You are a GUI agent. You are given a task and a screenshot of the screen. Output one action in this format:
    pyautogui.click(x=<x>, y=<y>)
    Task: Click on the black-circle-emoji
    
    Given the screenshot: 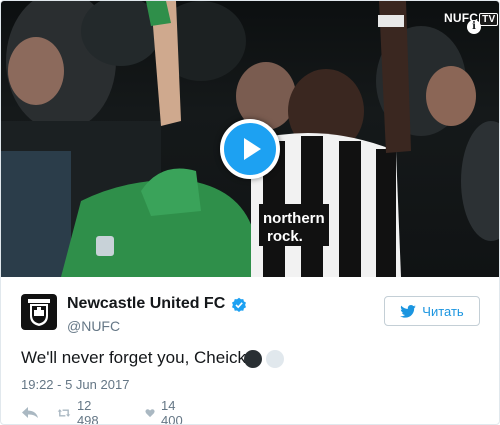 What is the action you would take?
    pyautogui.click(x=253, y=359)
    